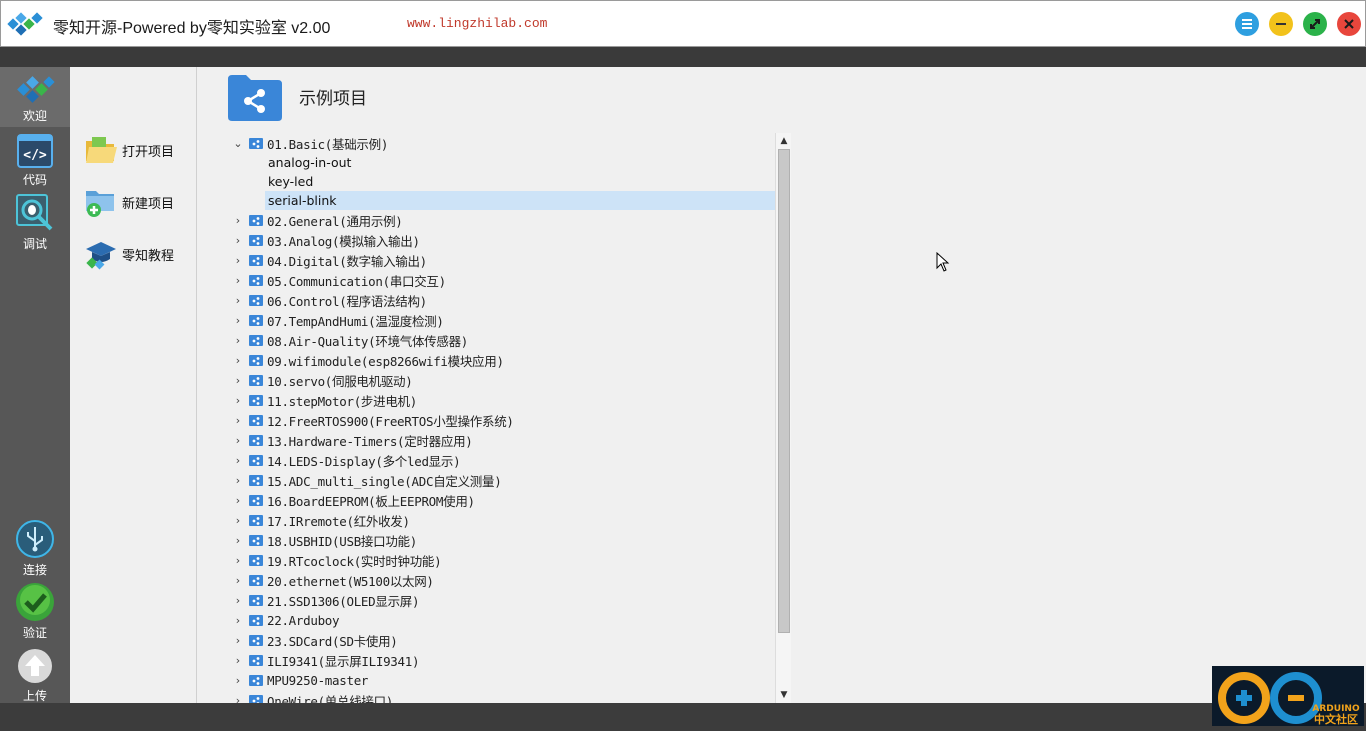 This screenshot has height=731, width=1366. Describe the element at coordinates (500, 300) in the screenshot. I see `tree-item: › 06.Control(程序语法结构)` at that location.